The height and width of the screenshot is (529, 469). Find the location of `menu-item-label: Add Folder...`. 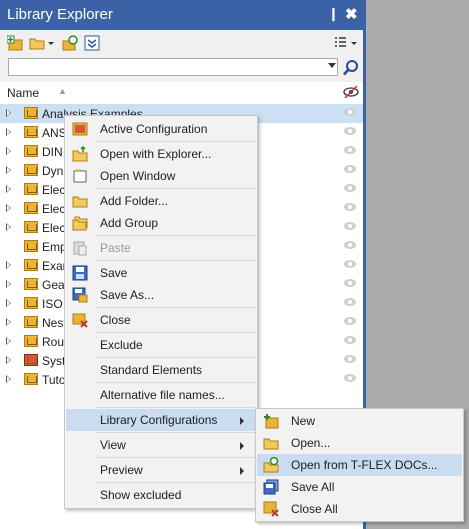

menu-item-label: Add Folder... is located at coordinates (134, 201).